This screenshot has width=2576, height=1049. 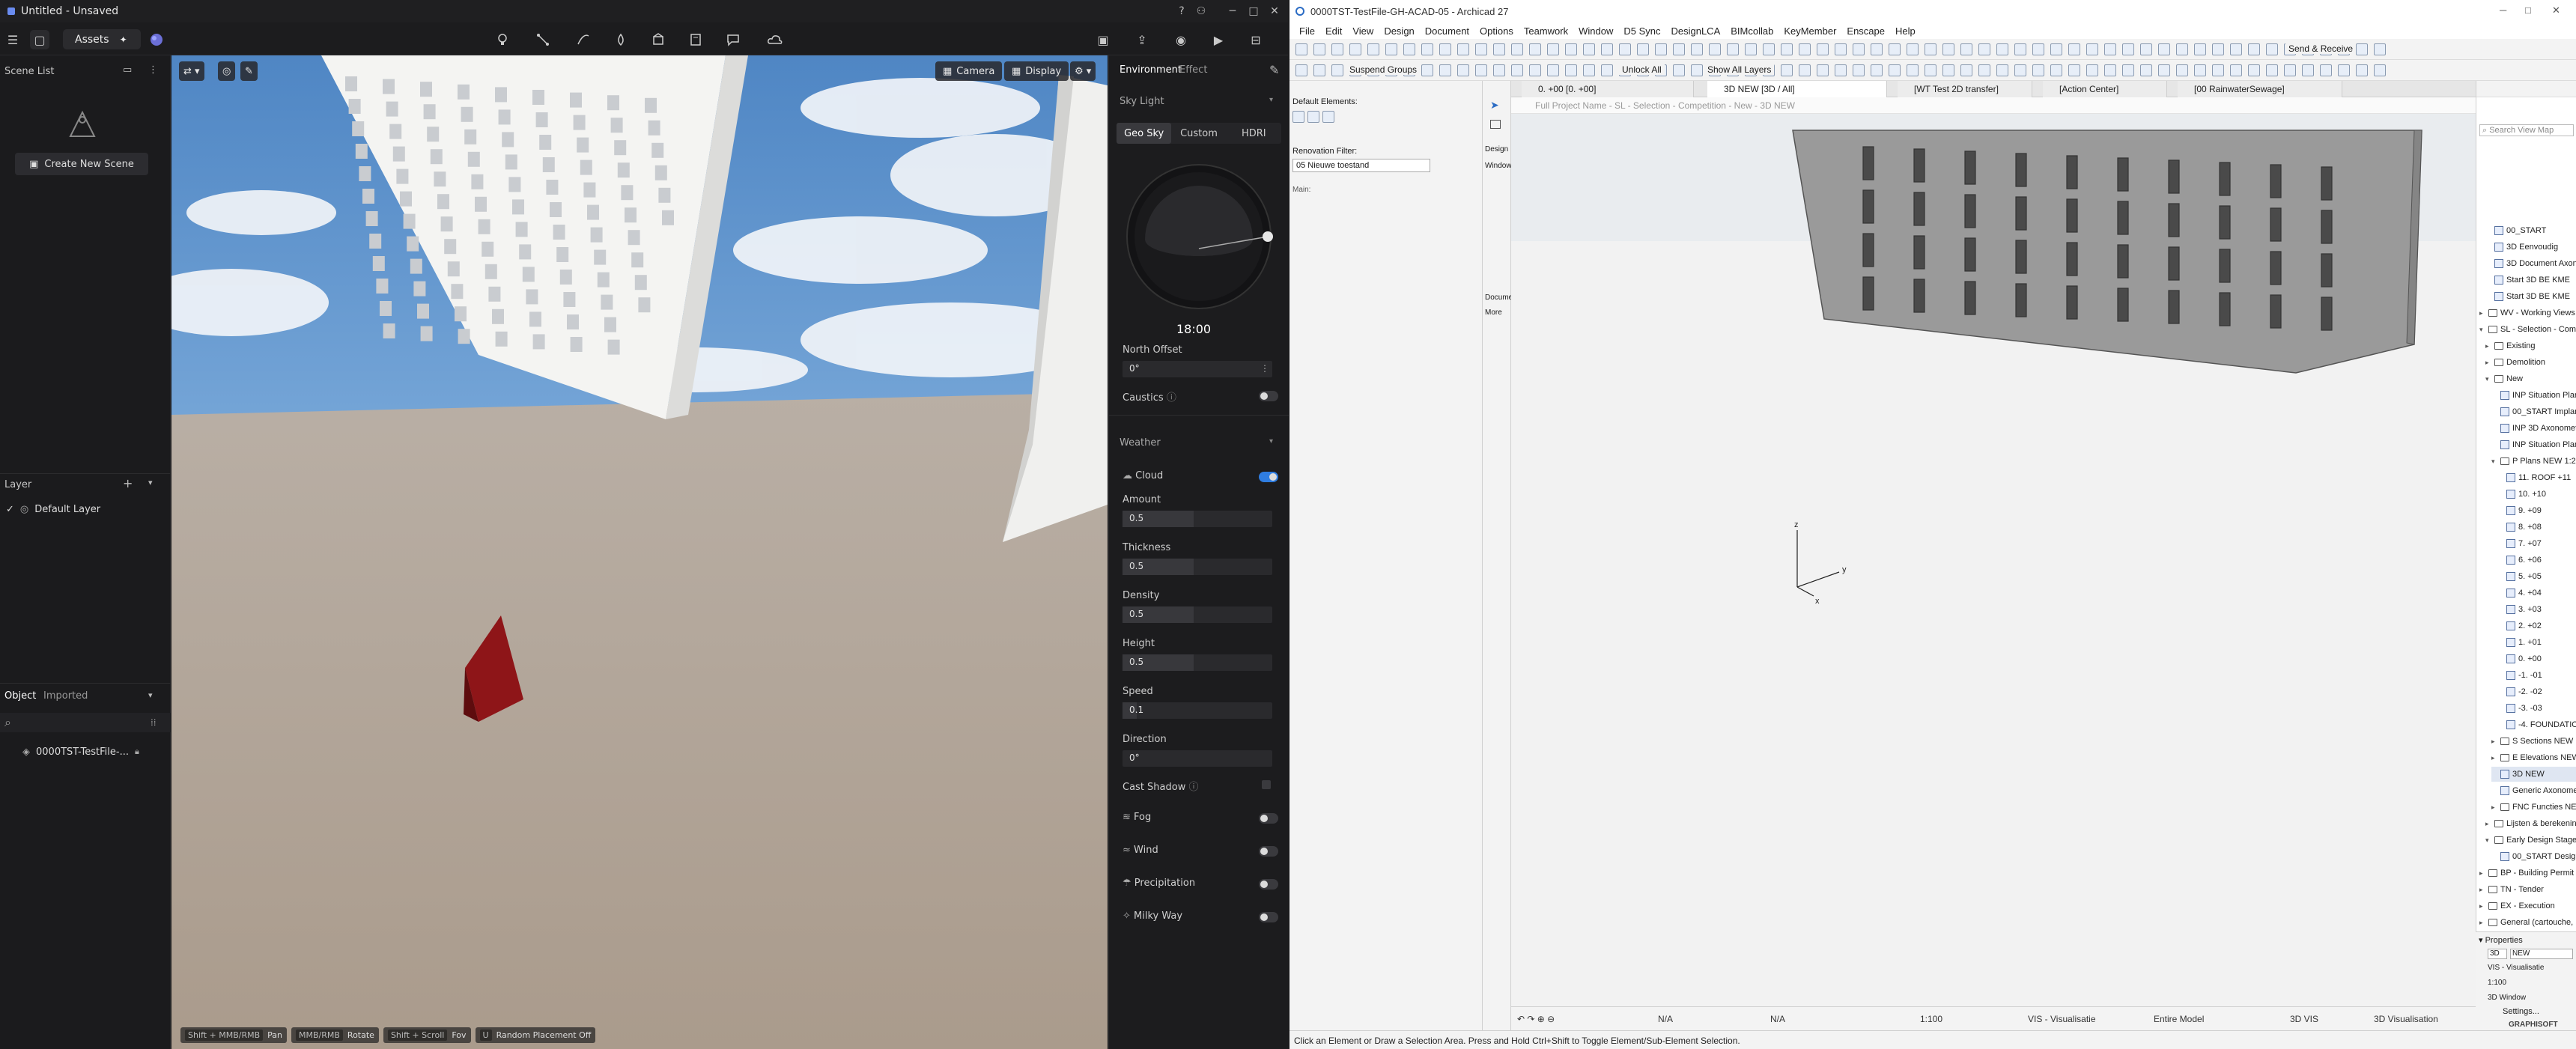 What do you see at coordinates (1181, 39) in the screenshot?
I see `camera-render-icon: ◉` at bounding box center [1181, 39].